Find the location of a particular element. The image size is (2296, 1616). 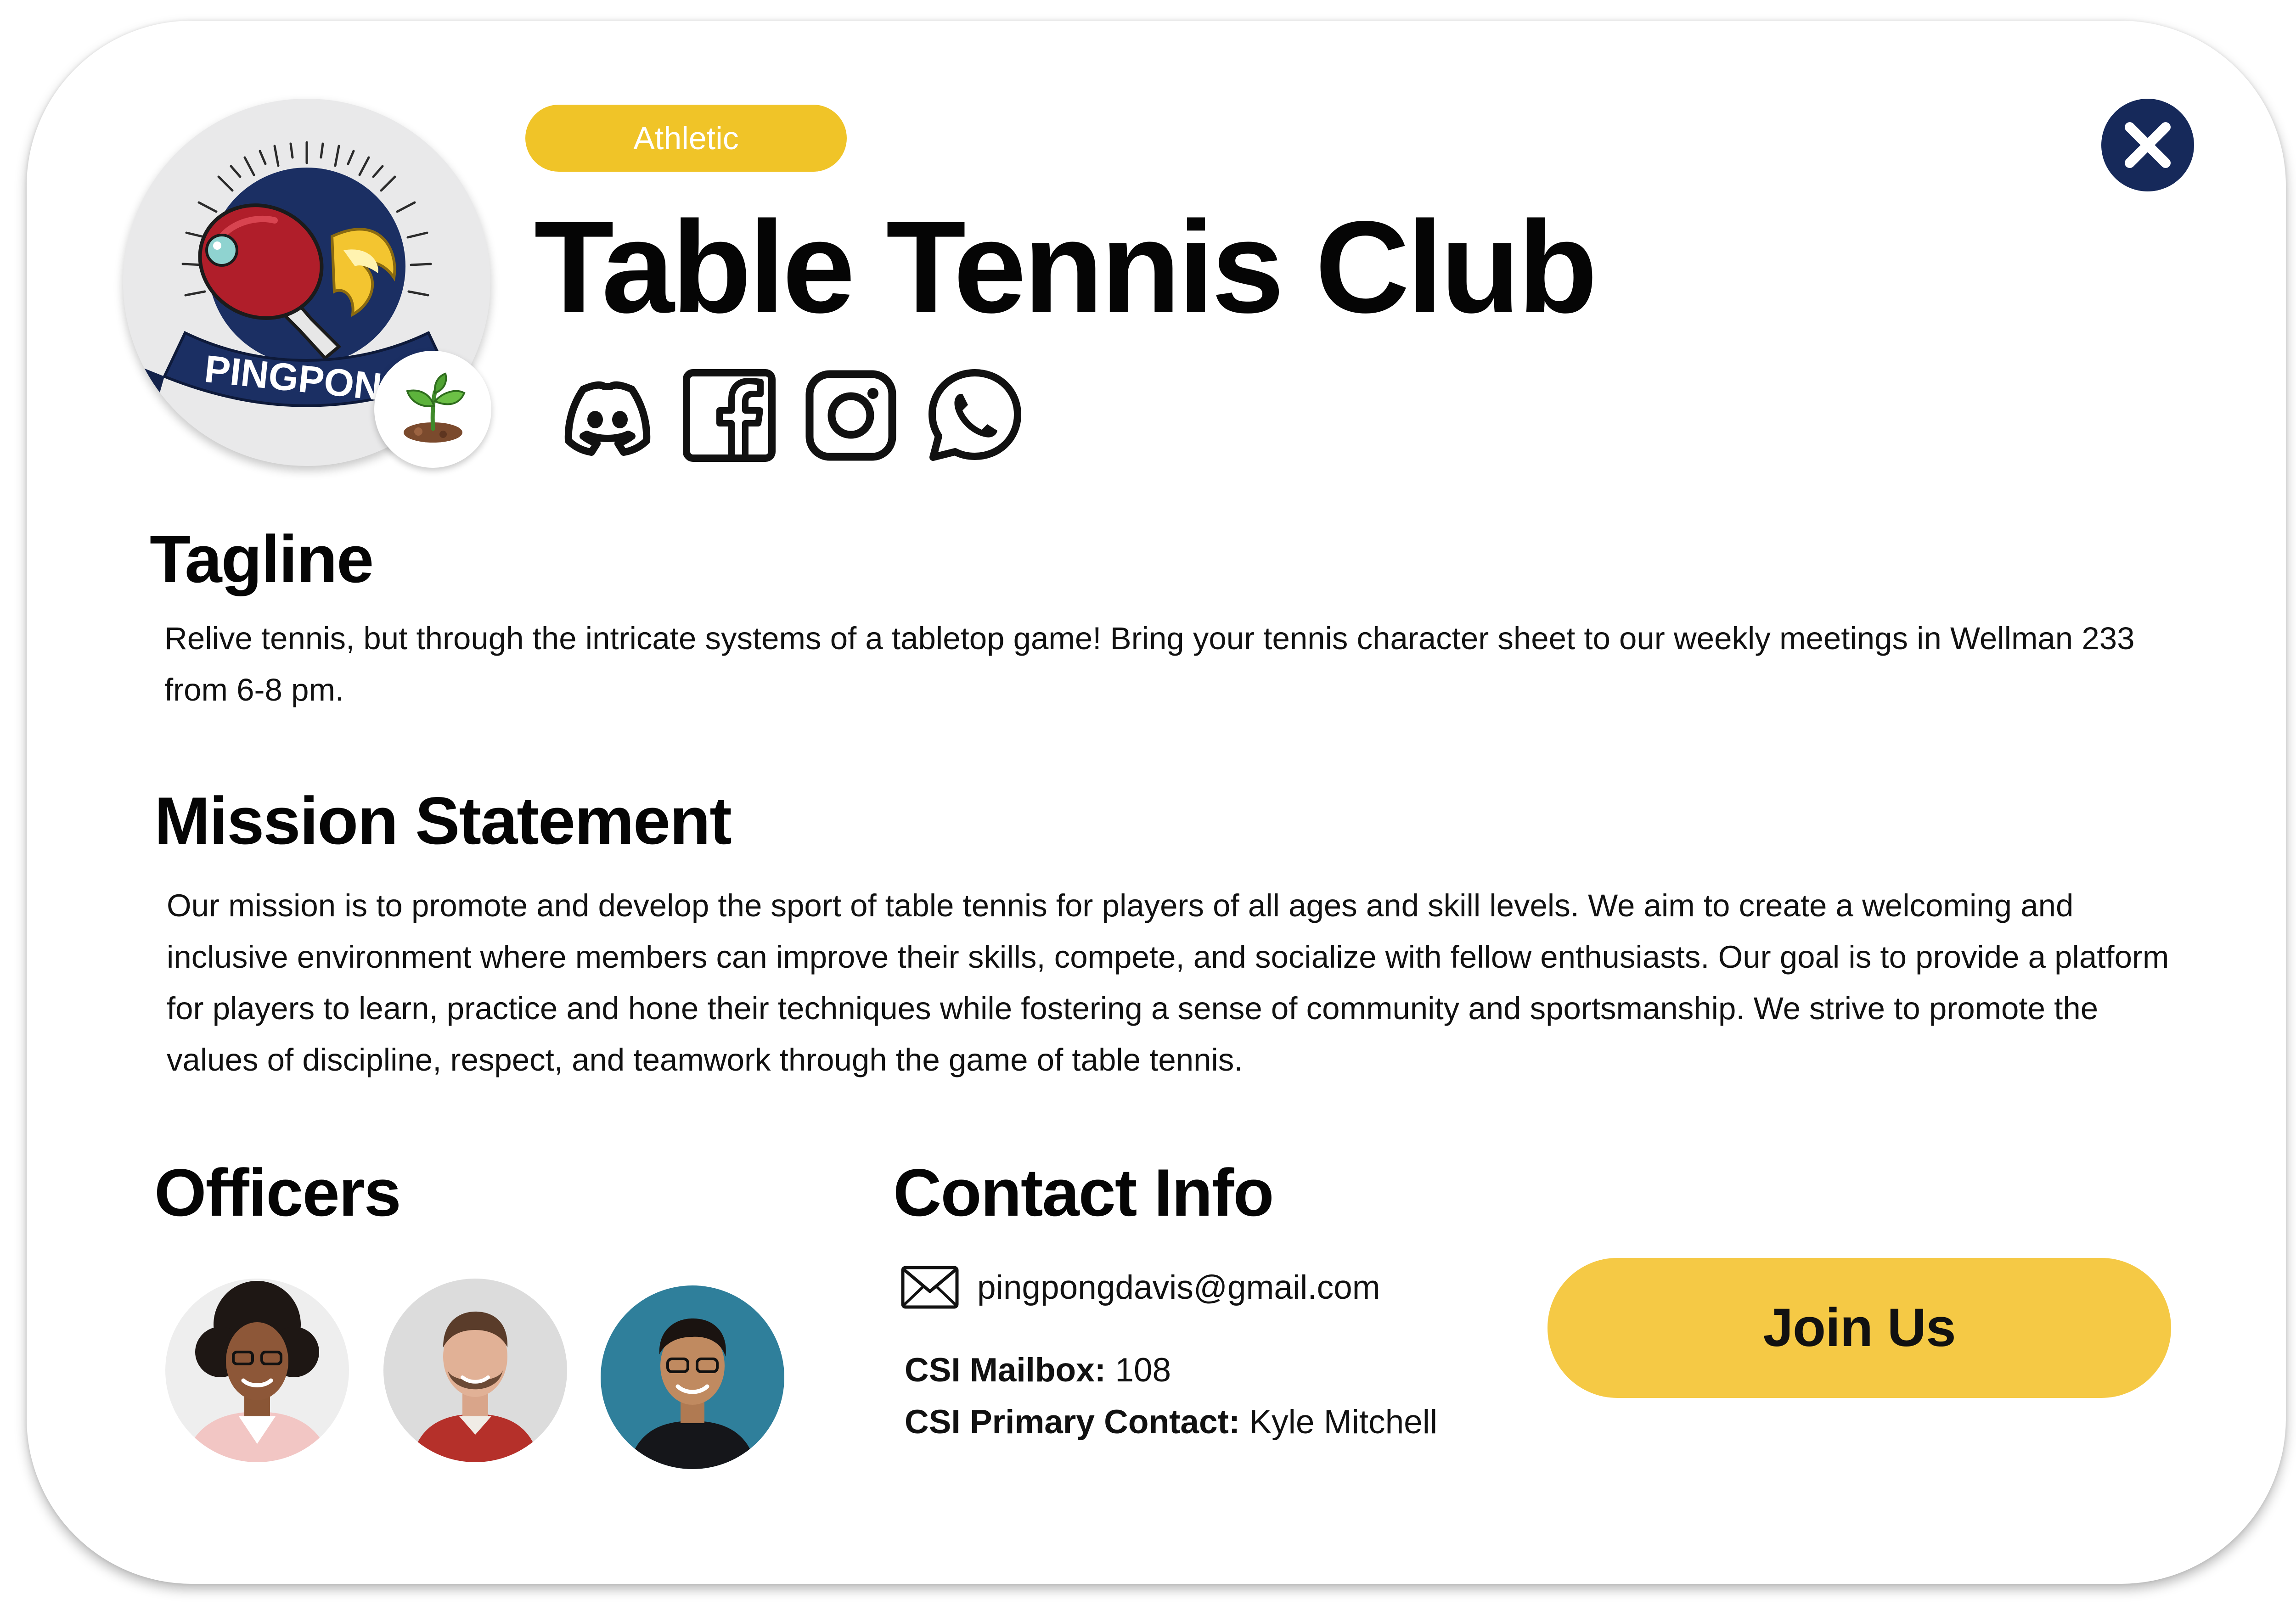

seedling-badge is located at coordinates (433, 410).